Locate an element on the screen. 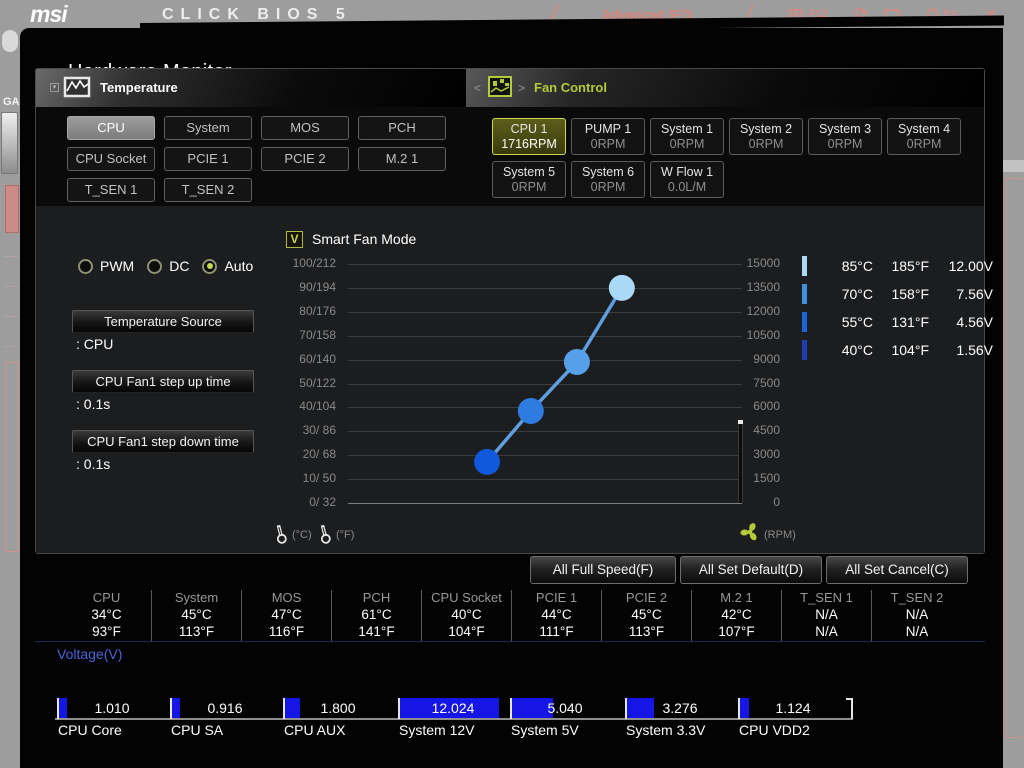  fan-button-system-6: System 6 0RPM is located at coordinates (608, 179).